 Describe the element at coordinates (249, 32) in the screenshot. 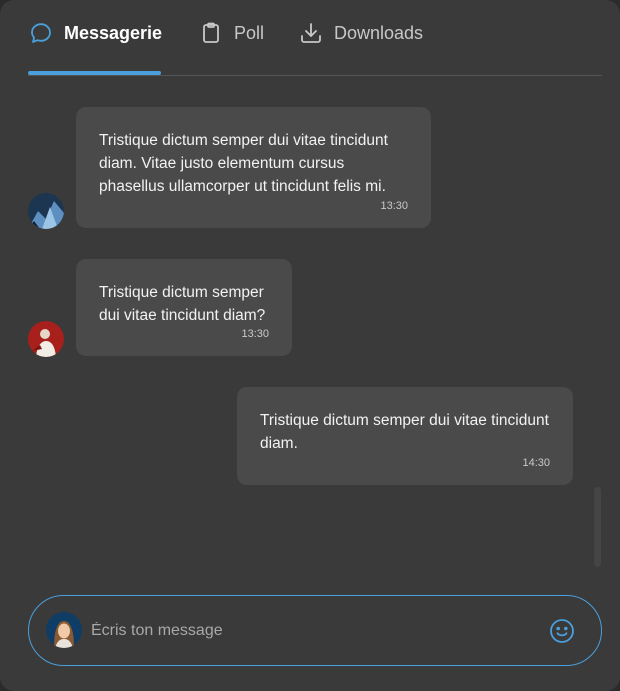

I see `tab-poll-label: Poll` at that location.